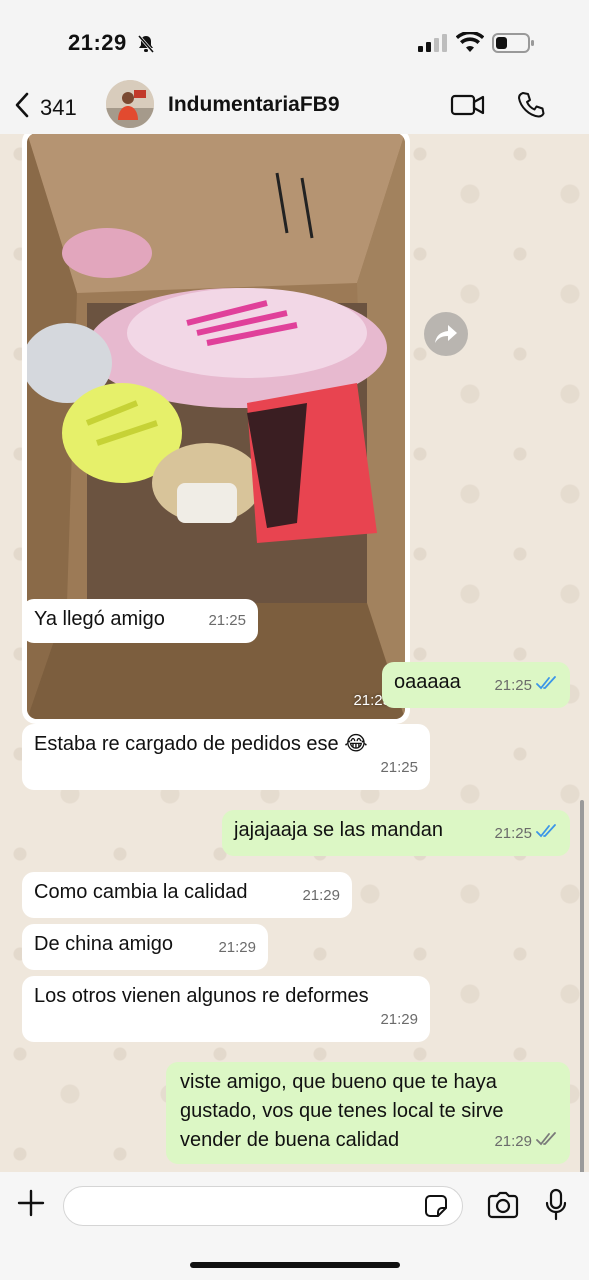  I want to click on microphone-button, so click(556, 1207).